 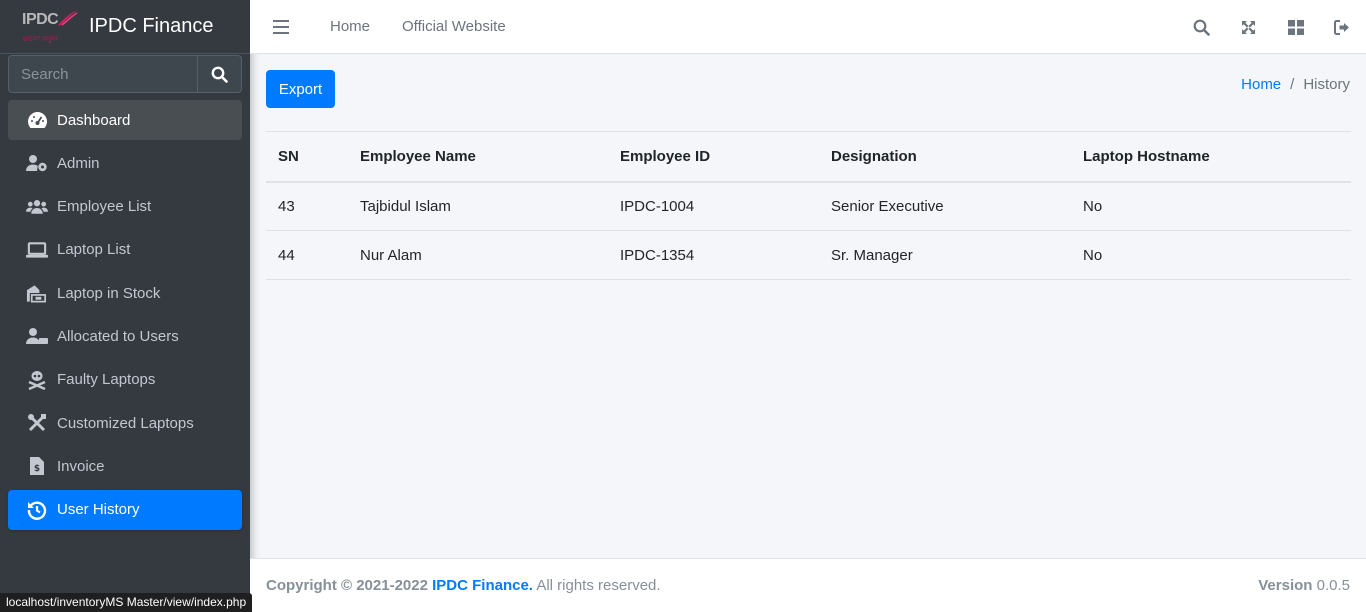 What do you see at coordinates (281, 26) in the screenshot?
I see `hamburger-menu-icon` at bounding box center [281, 26].